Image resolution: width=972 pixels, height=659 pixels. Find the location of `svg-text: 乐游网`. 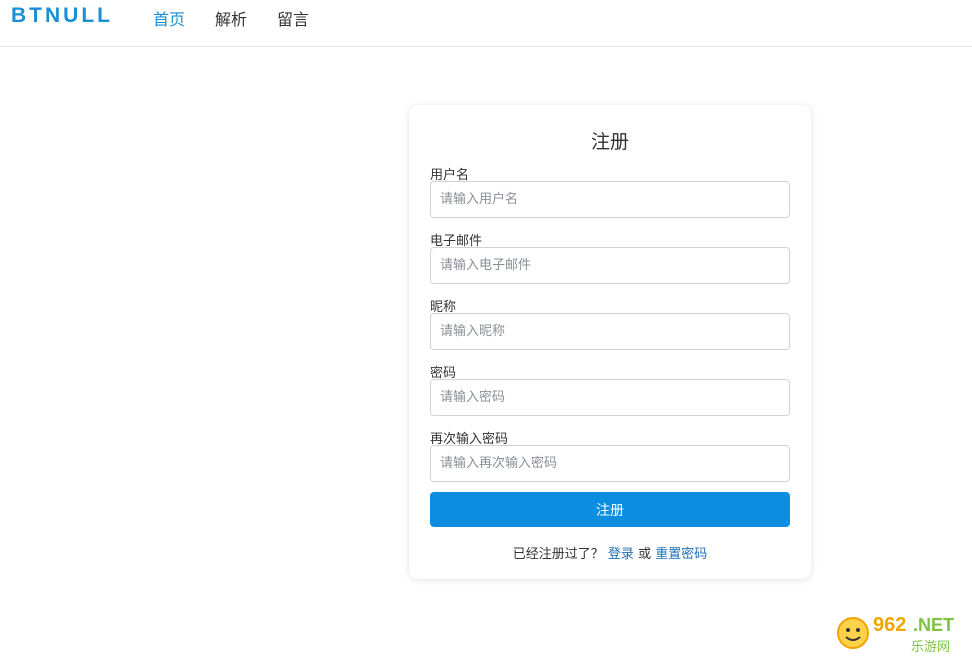

svg-text: 乐游网 is located at coordinates (930, 647).